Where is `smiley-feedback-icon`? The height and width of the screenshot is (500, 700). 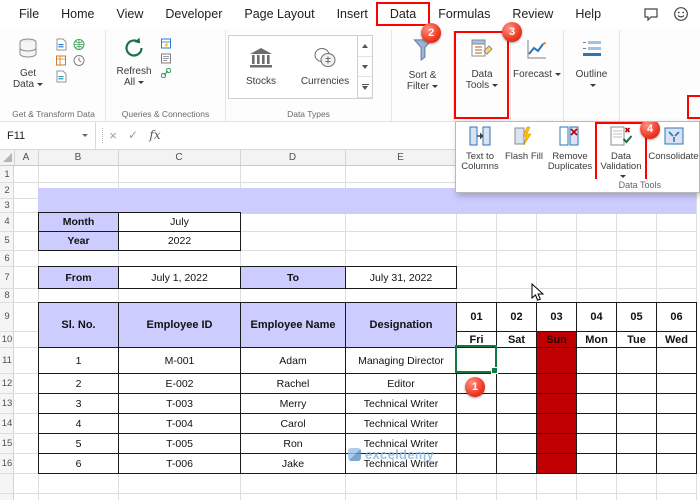 smiley-feedback-icon is located at coordinates (681, 14).